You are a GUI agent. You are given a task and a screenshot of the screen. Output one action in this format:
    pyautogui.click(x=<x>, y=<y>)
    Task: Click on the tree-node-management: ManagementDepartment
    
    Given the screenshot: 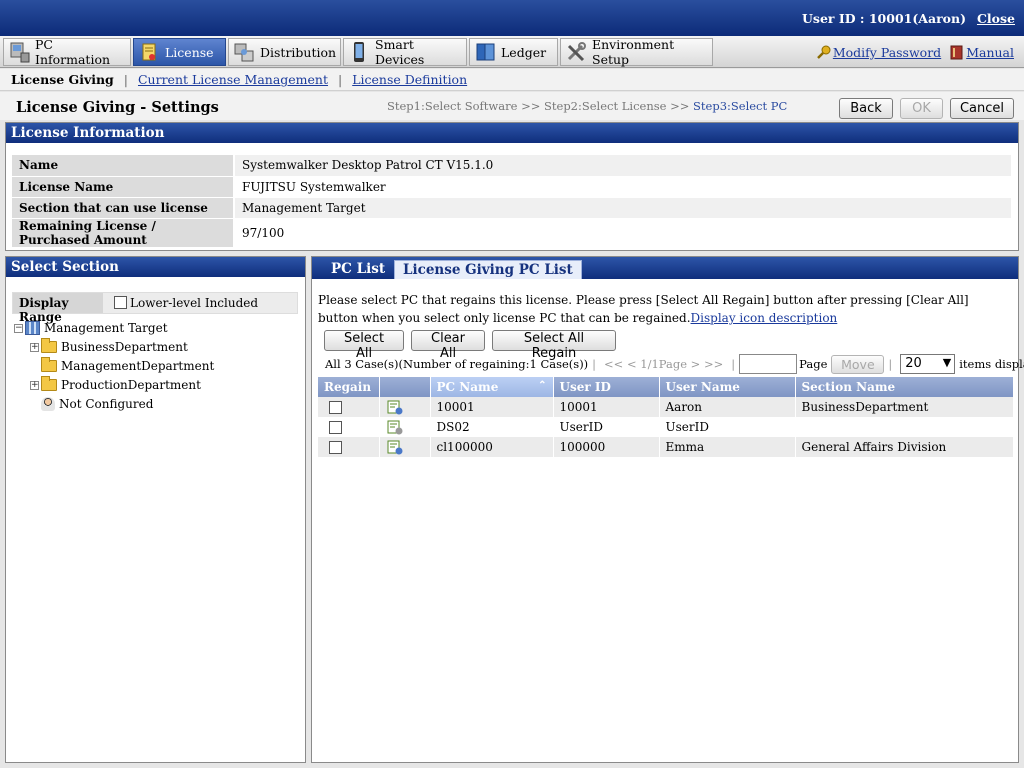 What is the action you would take?
    pyautogui.click(x=127, y=366)
    